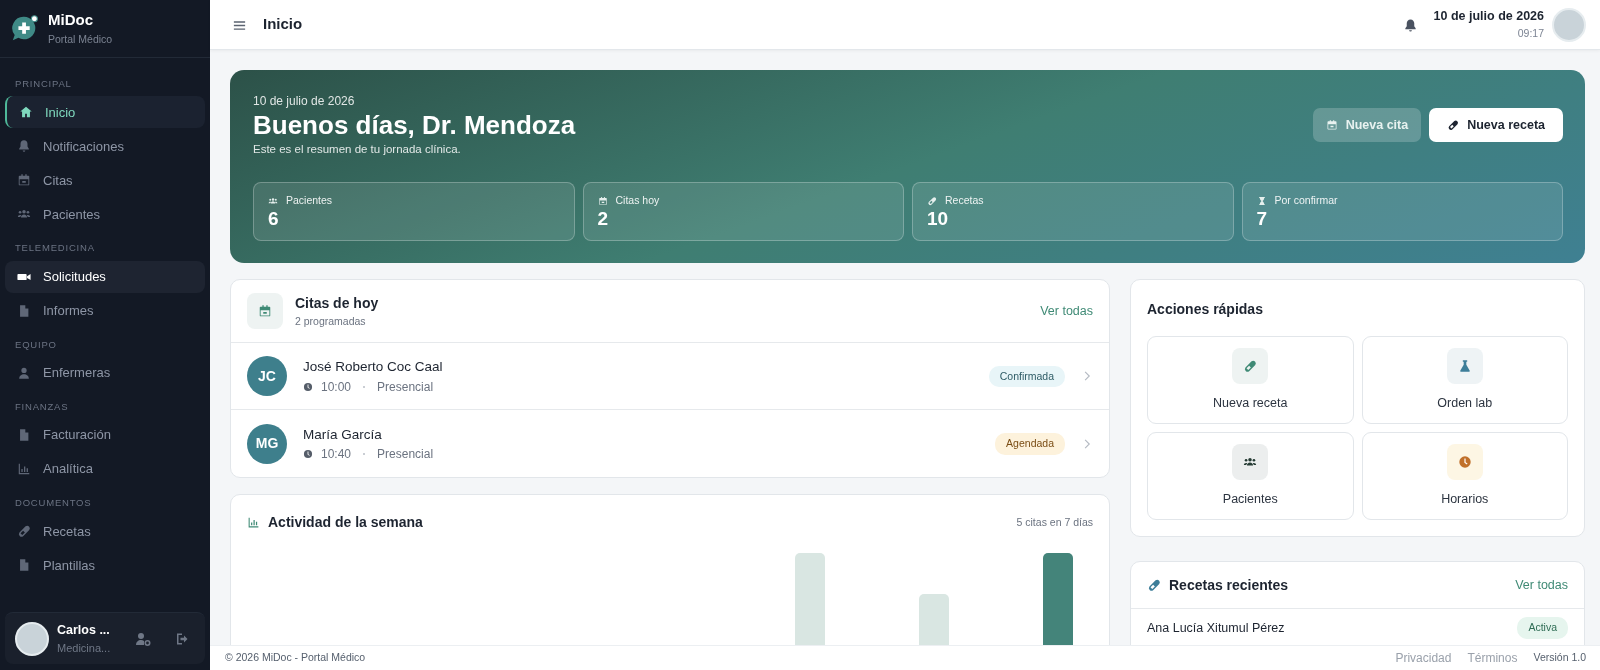 The height and width of the screenshot is (670, 1600). What do you see at coordinates (105, 372) in the screenshot?
I see `sidebar-item: Enfermeras` at bounding box center [105, 372].